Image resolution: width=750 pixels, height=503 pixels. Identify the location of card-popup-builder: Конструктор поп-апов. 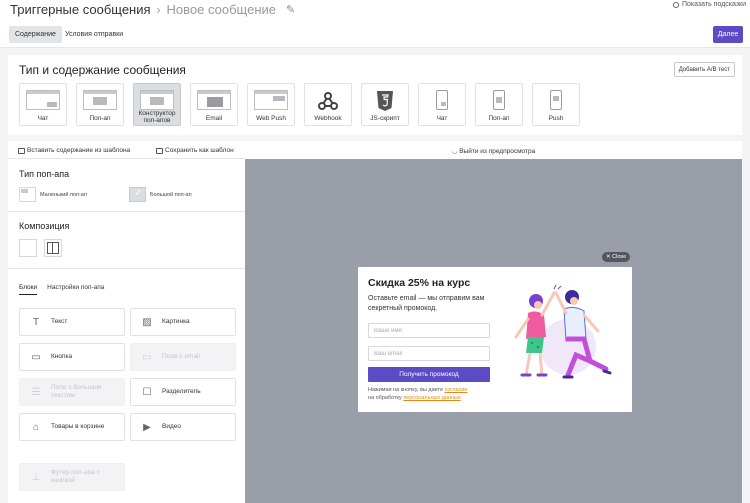
(157, 104).